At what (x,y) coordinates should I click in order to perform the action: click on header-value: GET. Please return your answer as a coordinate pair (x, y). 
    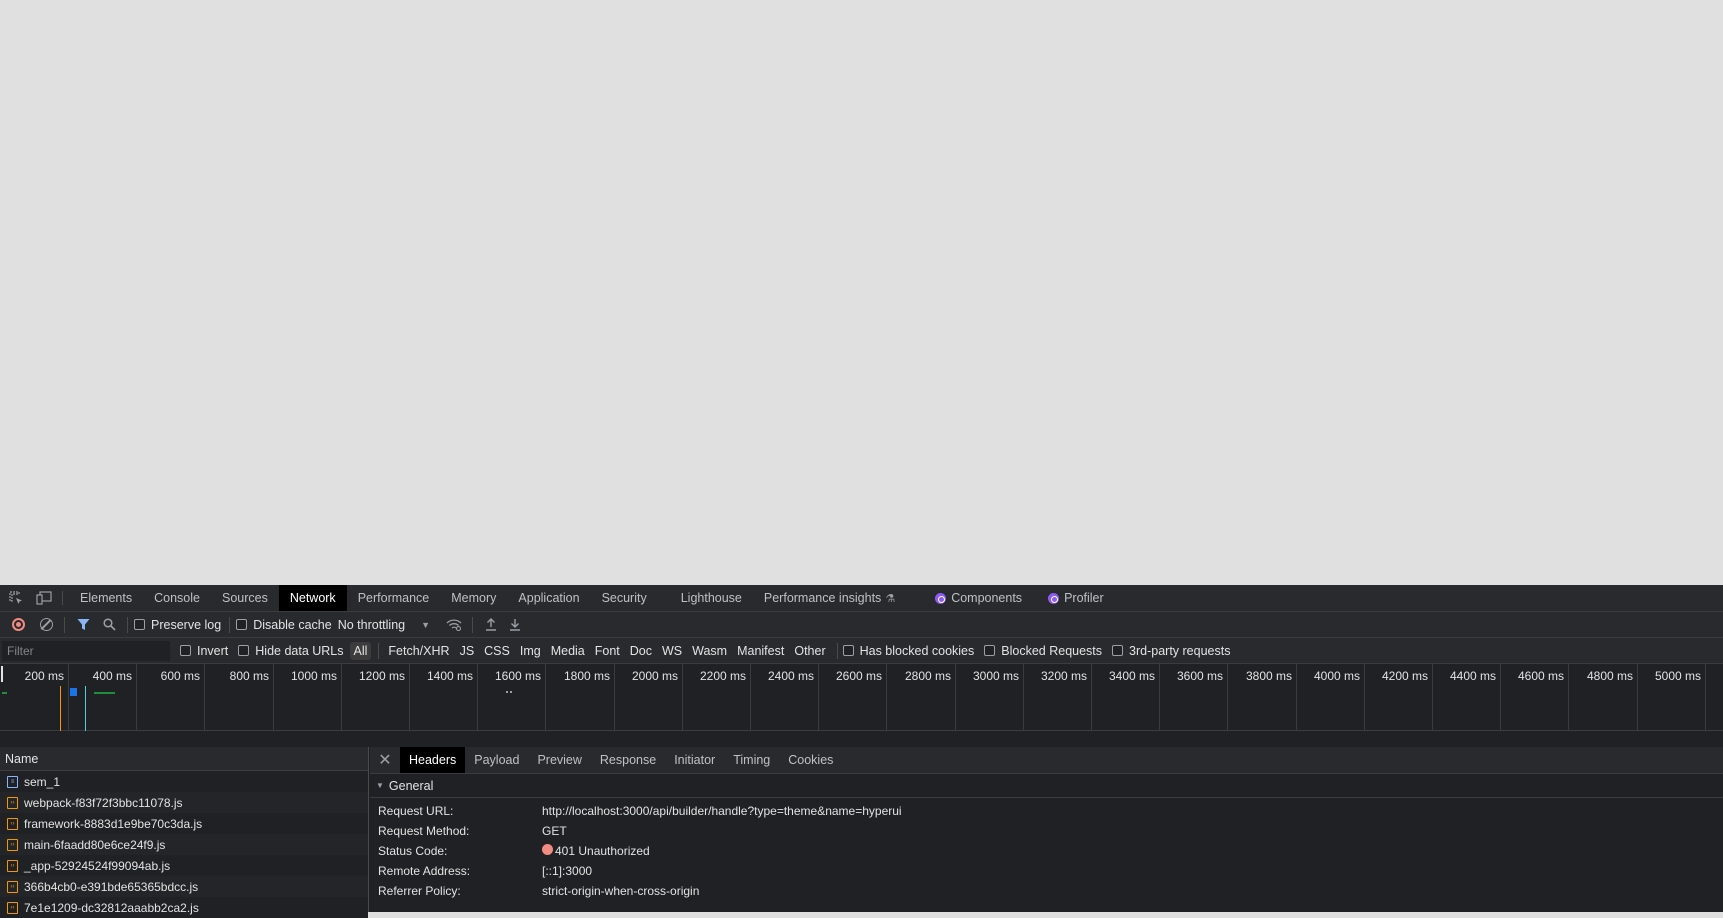
    Looking at the image, I should click on (554, 831).